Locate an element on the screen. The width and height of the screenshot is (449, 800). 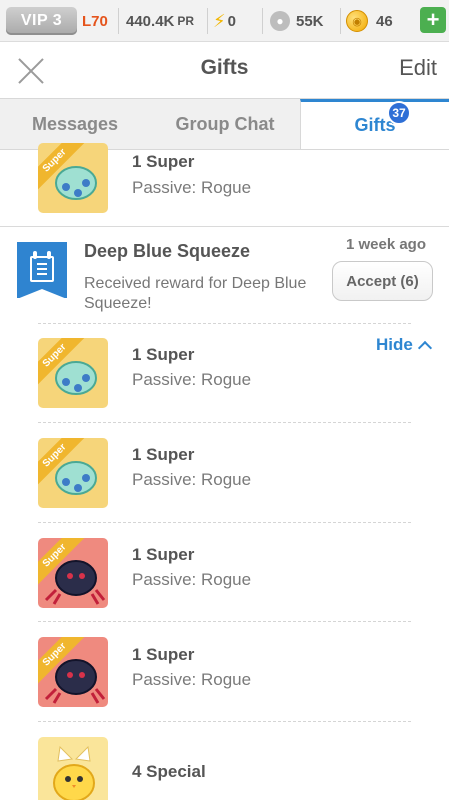
vip-badge: VIP 3 is located at coordinates (41, 21).